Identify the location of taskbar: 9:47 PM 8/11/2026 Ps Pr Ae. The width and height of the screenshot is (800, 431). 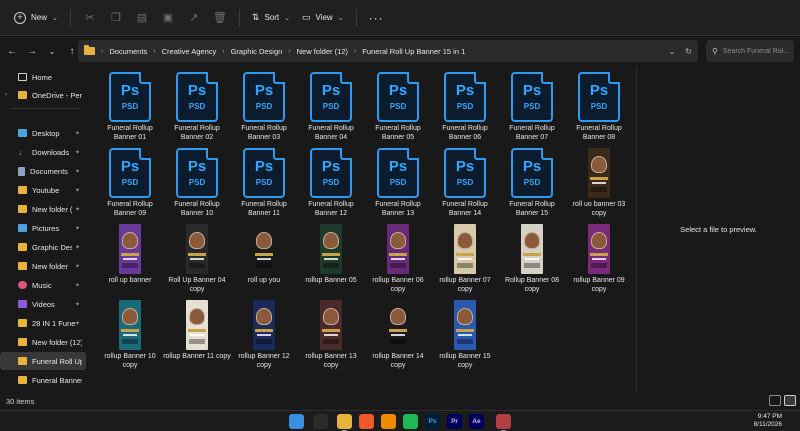
(400, 420).